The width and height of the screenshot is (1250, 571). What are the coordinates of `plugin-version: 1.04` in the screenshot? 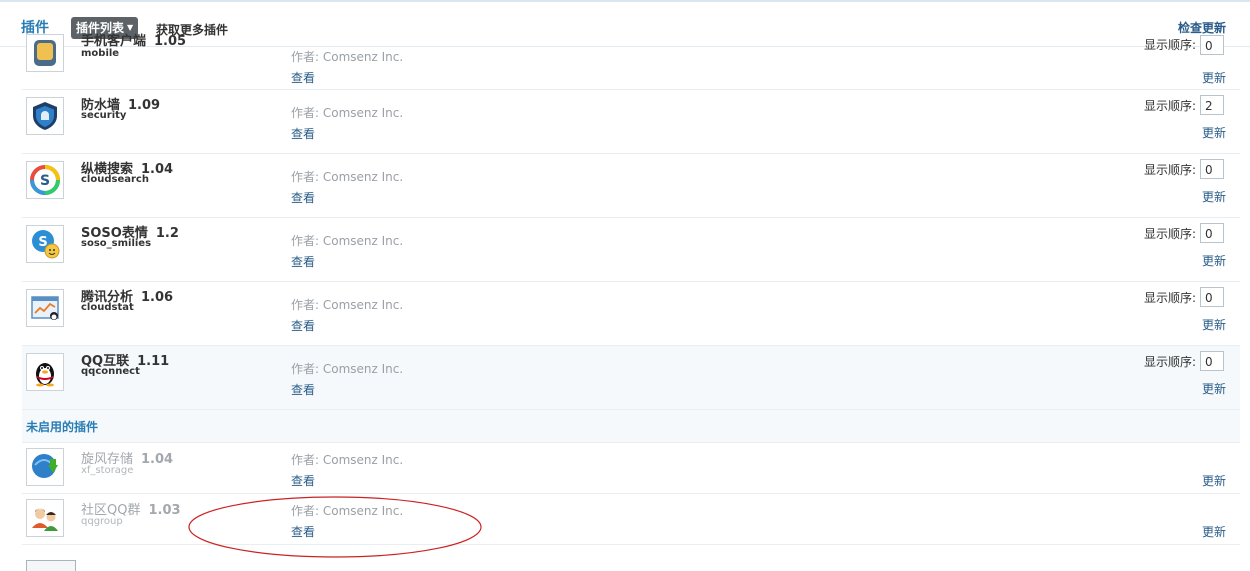 It's located at (157, 459).